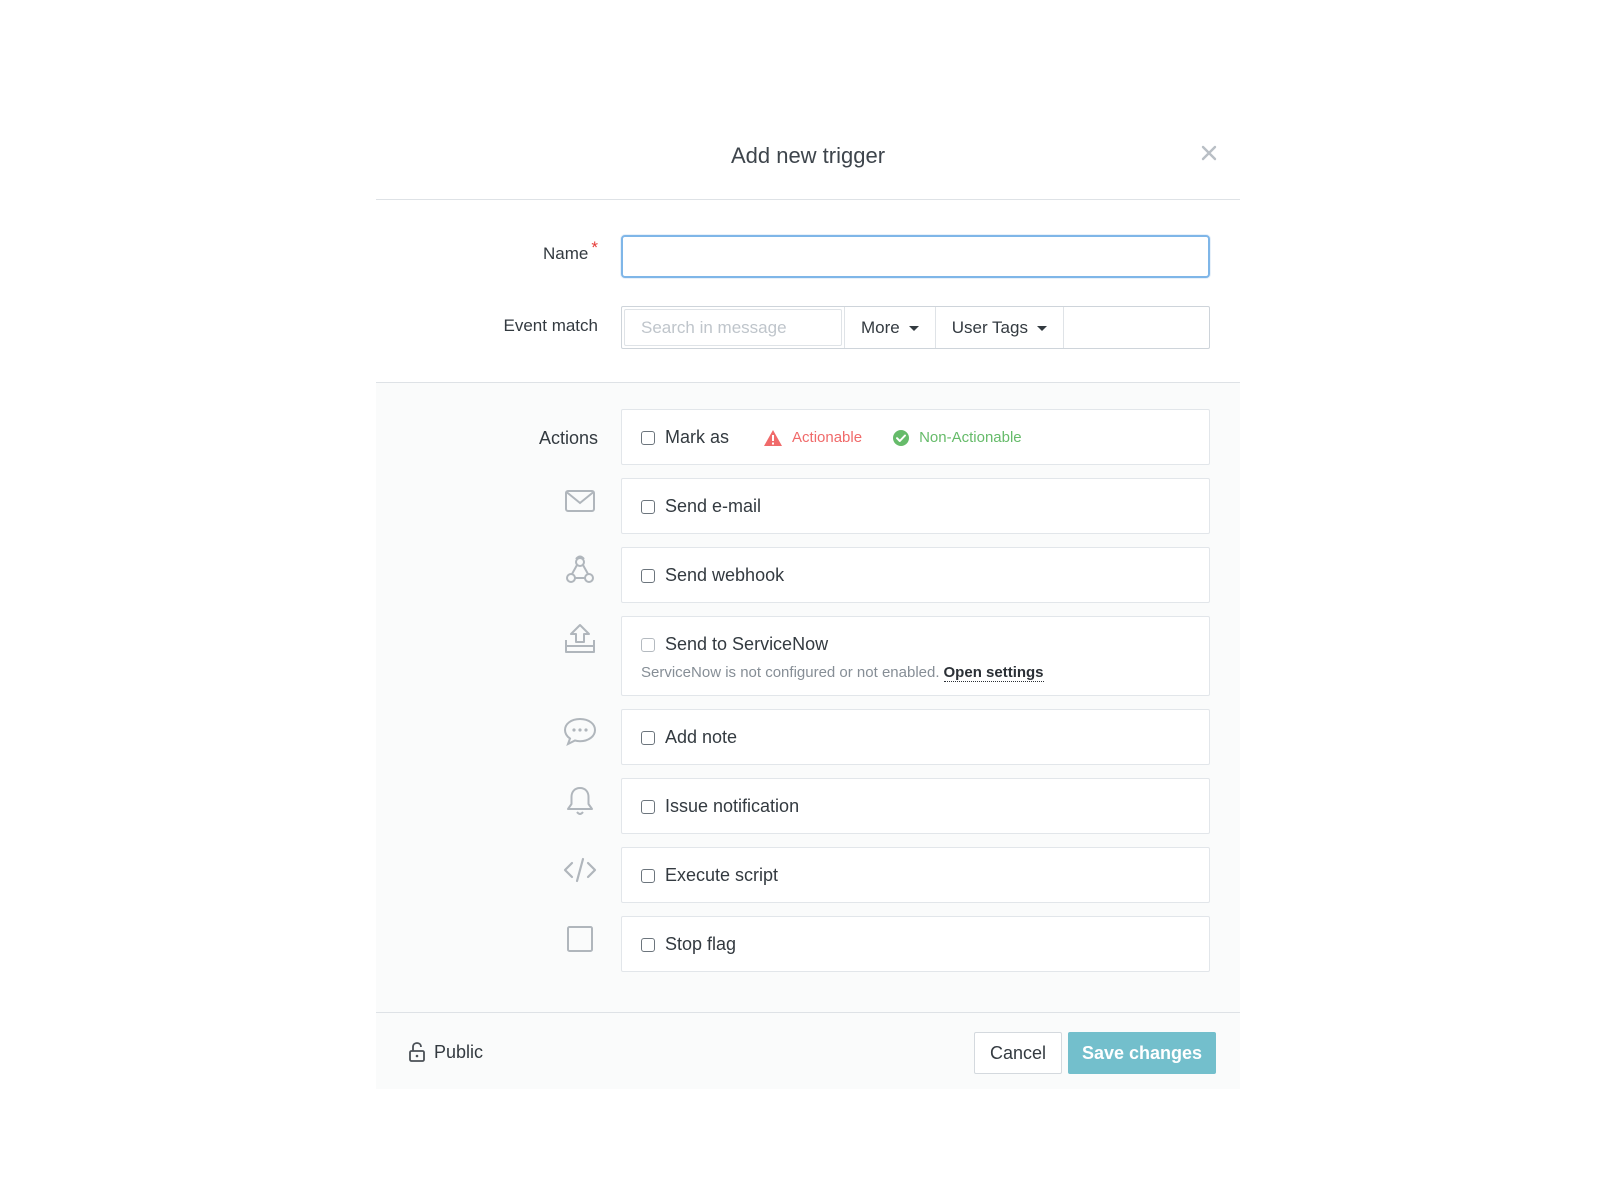 This screenshot has height=1200, width=1600. What do you see at coordinates (648, 944) in the screenshot?
I see `stop-flag-checkbox` at bounding box center [648, 944].